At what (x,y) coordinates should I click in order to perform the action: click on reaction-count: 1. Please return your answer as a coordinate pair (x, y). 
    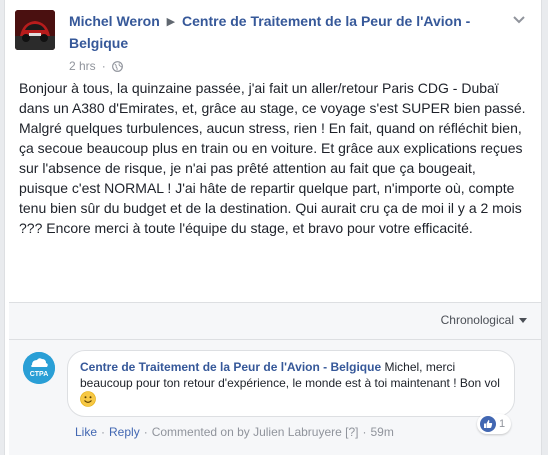
    Looking at the image, I should click on (502, 424).